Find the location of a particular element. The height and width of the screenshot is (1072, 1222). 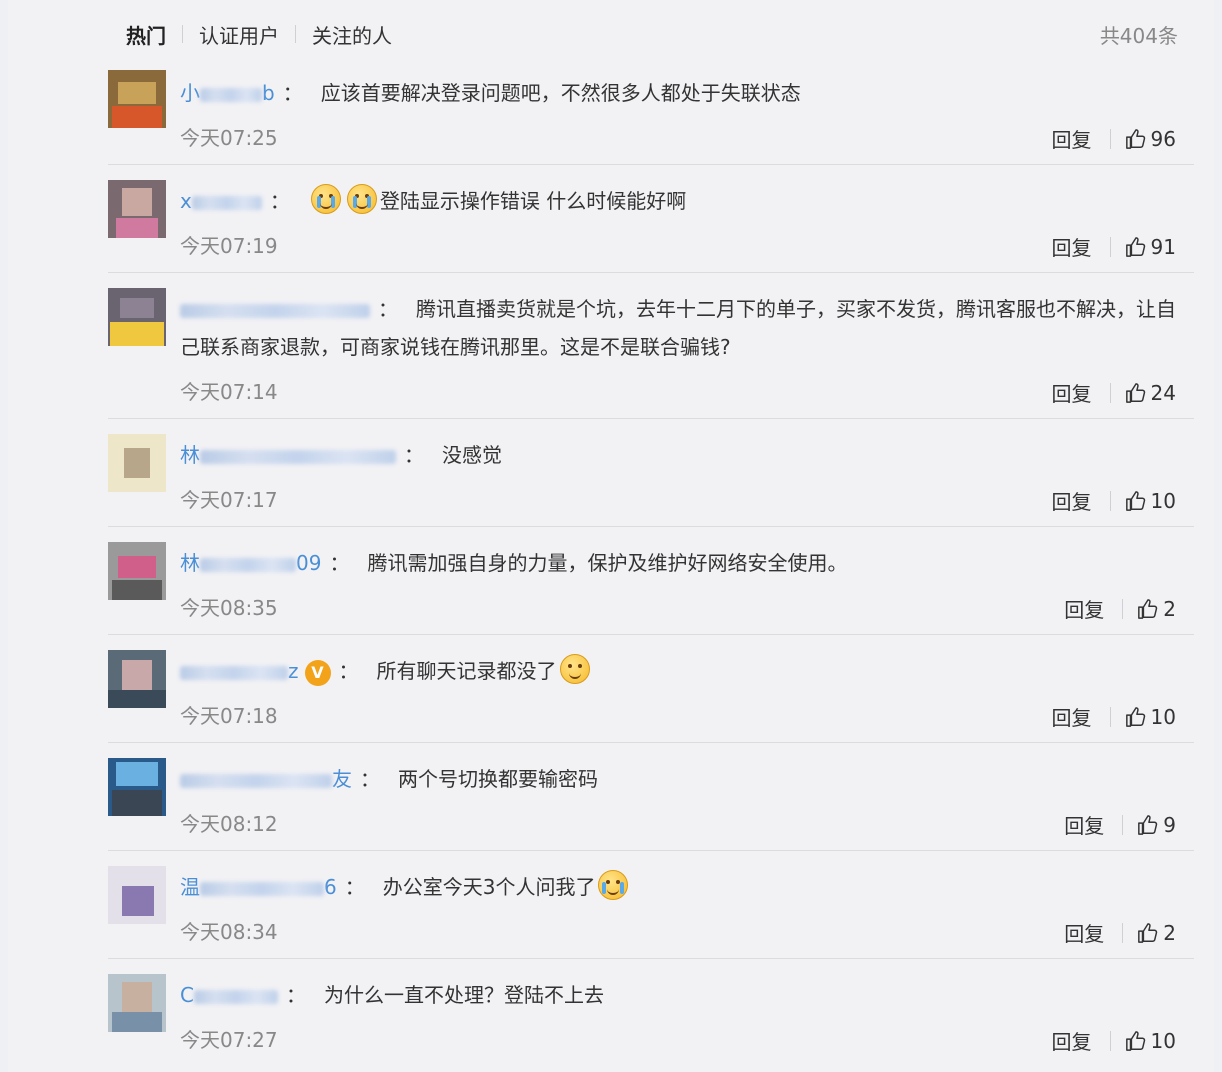

comment-text: 腾讯需加强自身的力量，保护及维护好网络安全使用。 is located at coordinates (607, 563).